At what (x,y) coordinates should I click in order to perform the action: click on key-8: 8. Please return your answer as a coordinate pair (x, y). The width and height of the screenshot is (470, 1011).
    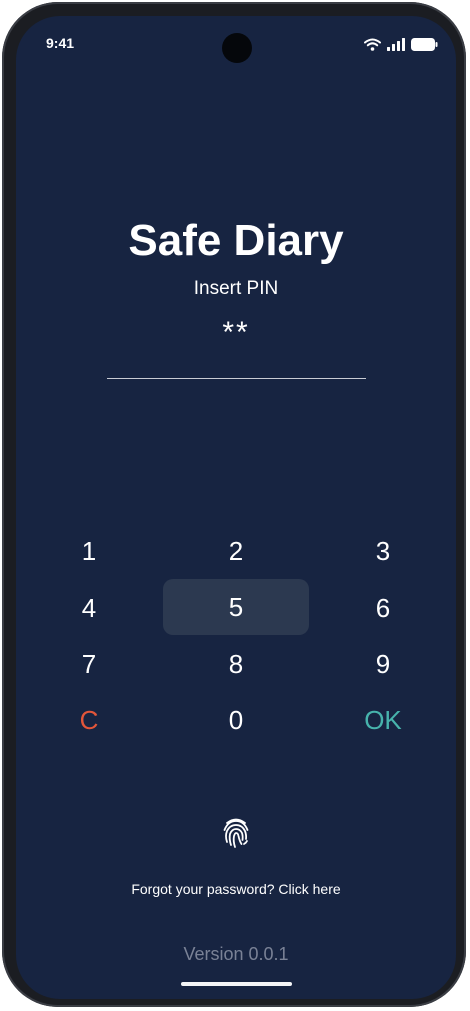
    Looking at the image, I should click on (236, 664).